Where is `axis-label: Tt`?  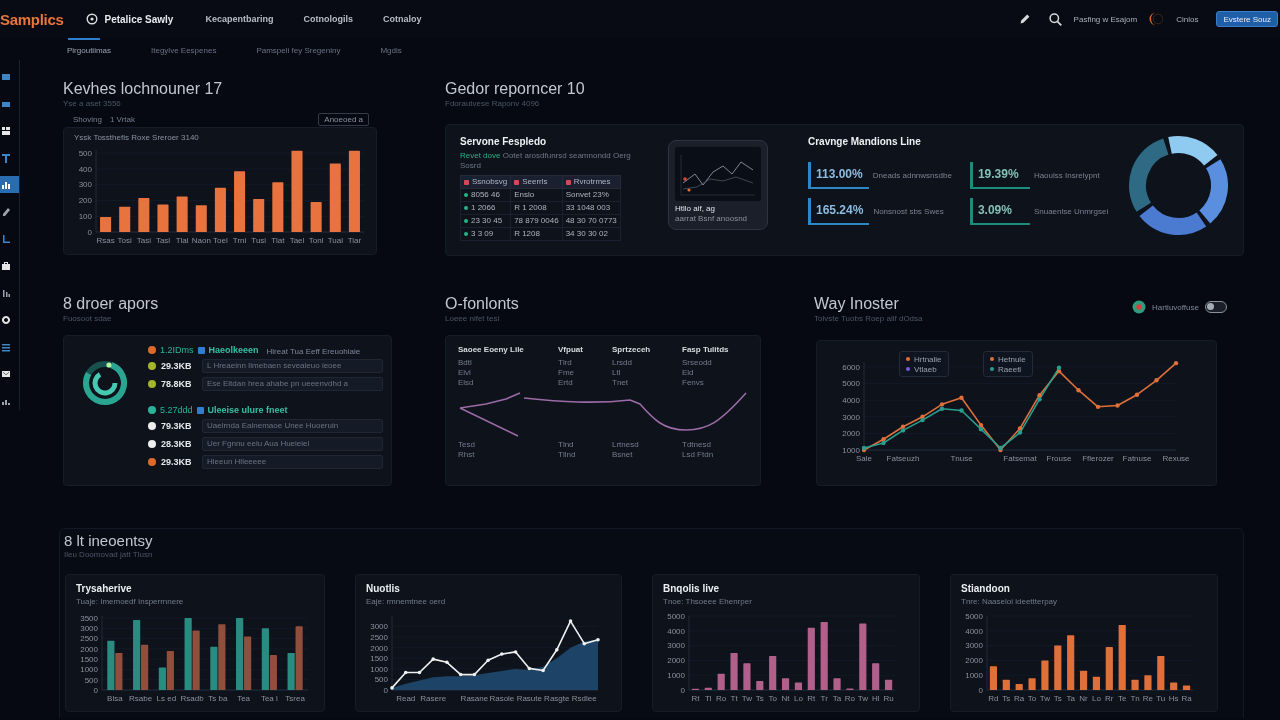 axis-label: Tt is located at coordinates (734, 698).